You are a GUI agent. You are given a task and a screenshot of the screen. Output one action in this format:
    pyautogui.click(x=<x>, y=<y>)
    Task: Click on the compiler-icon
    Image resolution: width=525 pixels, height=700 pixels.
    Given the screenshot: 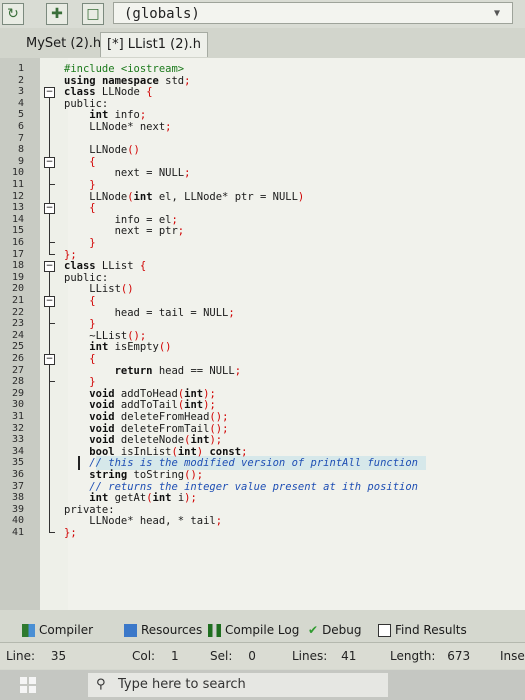 What is the action you would take?
    pyautogui.click(x=28, y=630)
    